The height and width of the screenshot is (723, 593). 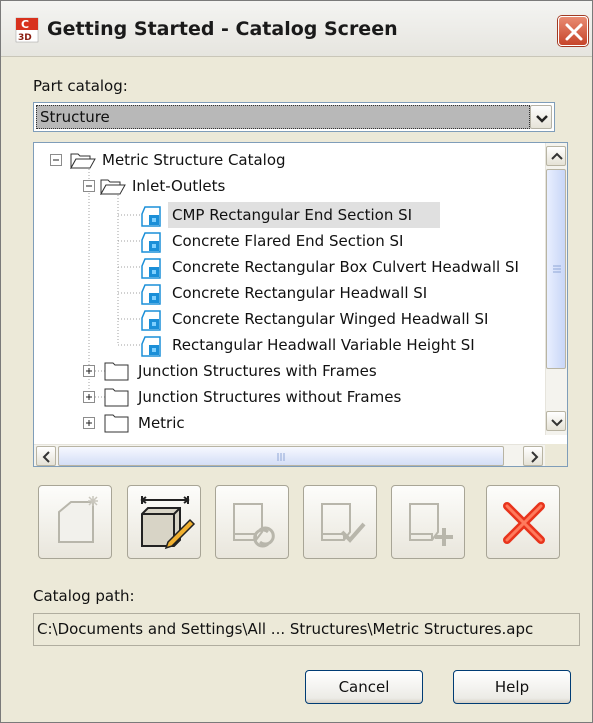 I want to click on svg-text: 3D, so click(x=25, y=38).